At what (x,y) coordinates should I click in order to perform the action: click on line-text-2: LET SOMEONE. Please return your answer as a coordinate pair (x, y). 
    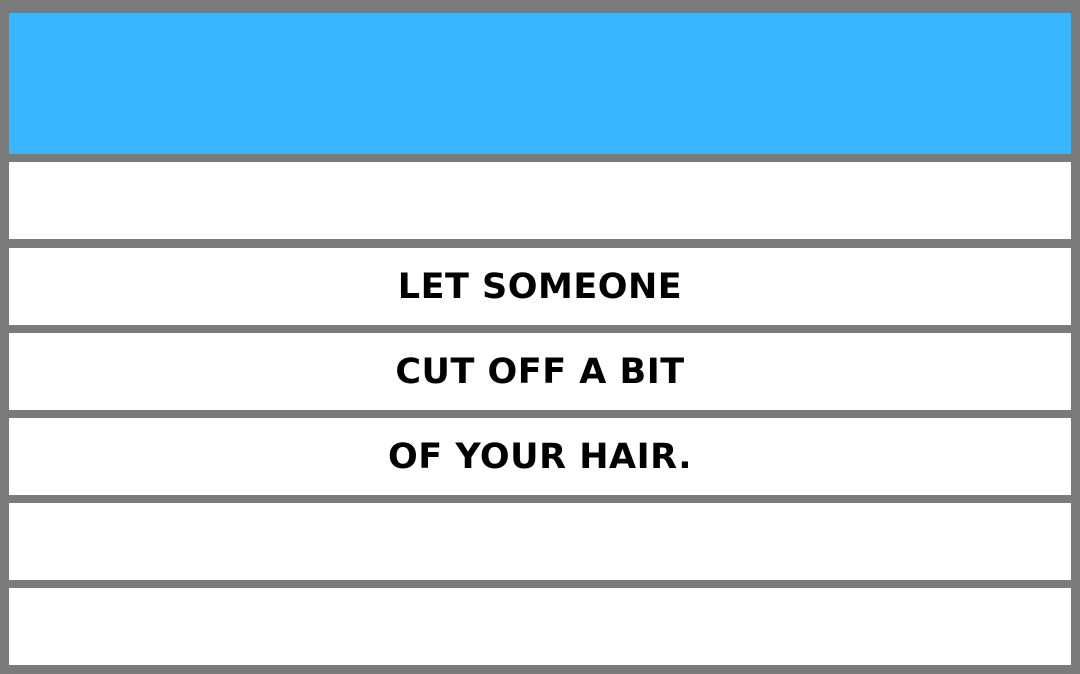
    Looking at the image, I should click on (540, 286).